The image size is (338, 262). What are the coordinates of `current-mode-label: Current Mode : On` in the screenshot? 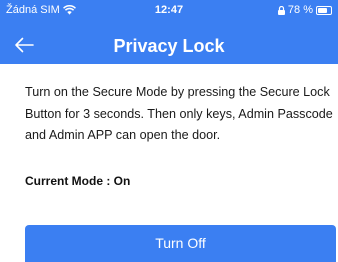 It's located at (78, 181).